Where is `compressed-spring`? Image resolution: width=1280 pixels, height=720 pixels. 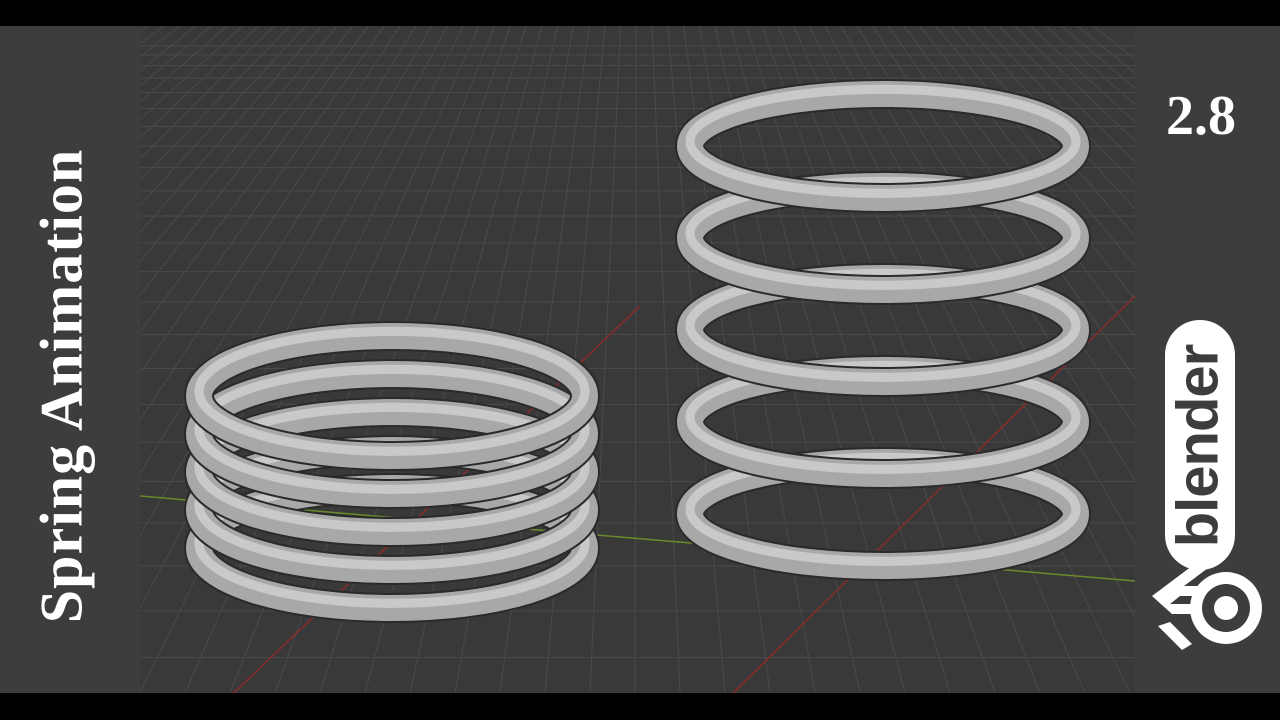 compressed-spring is located at coordinates (392, 472).